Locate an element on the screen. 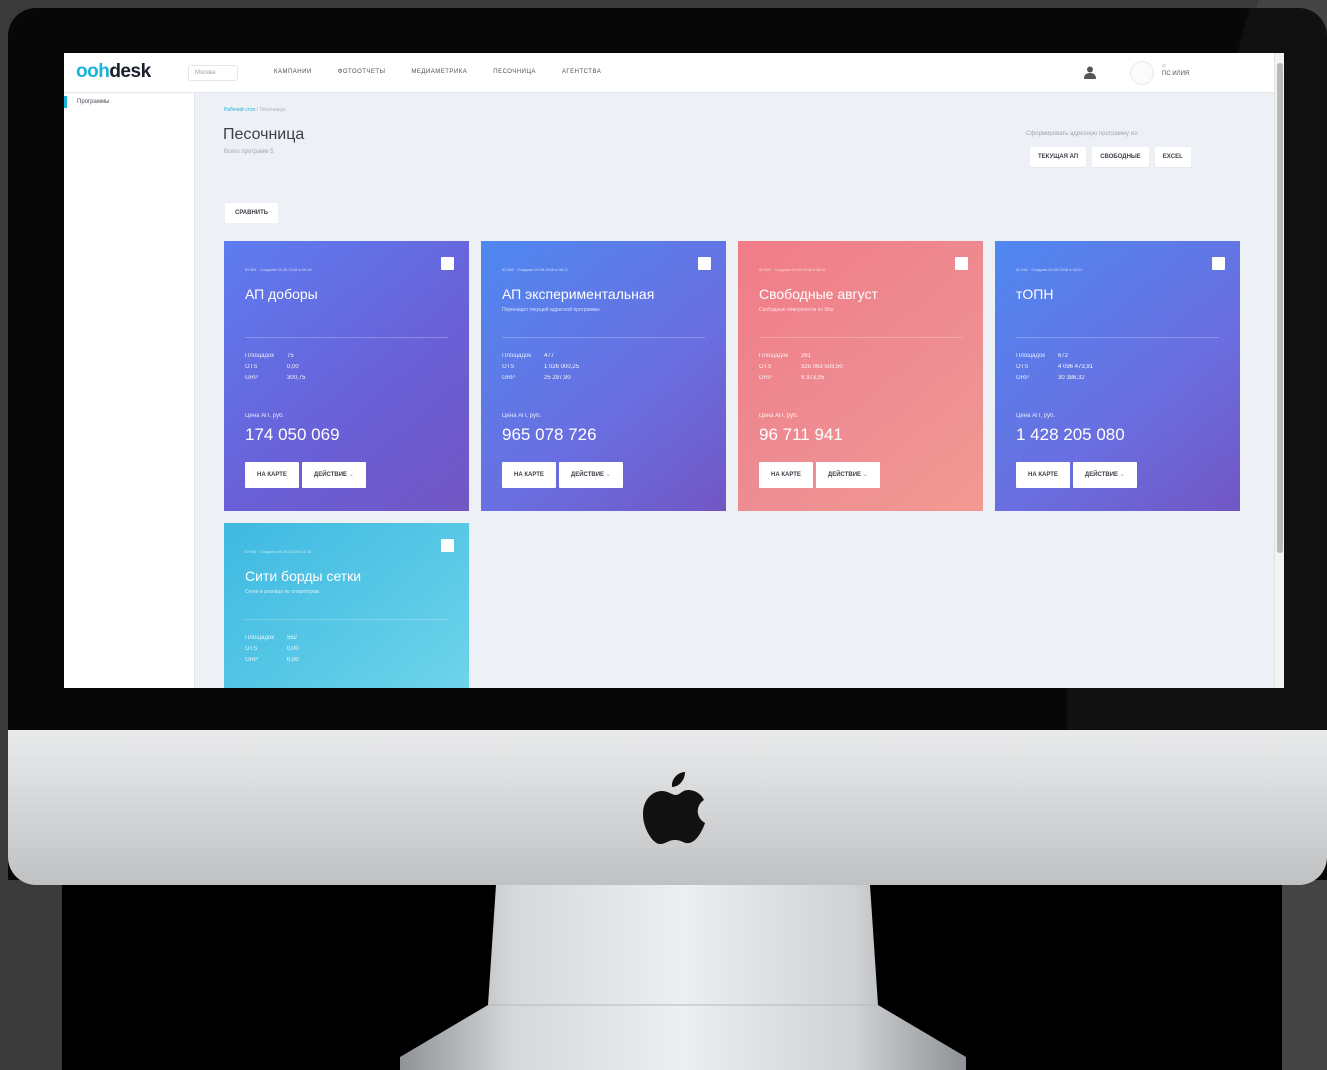  user-settings-icon is located at coordinates (1090, 72).